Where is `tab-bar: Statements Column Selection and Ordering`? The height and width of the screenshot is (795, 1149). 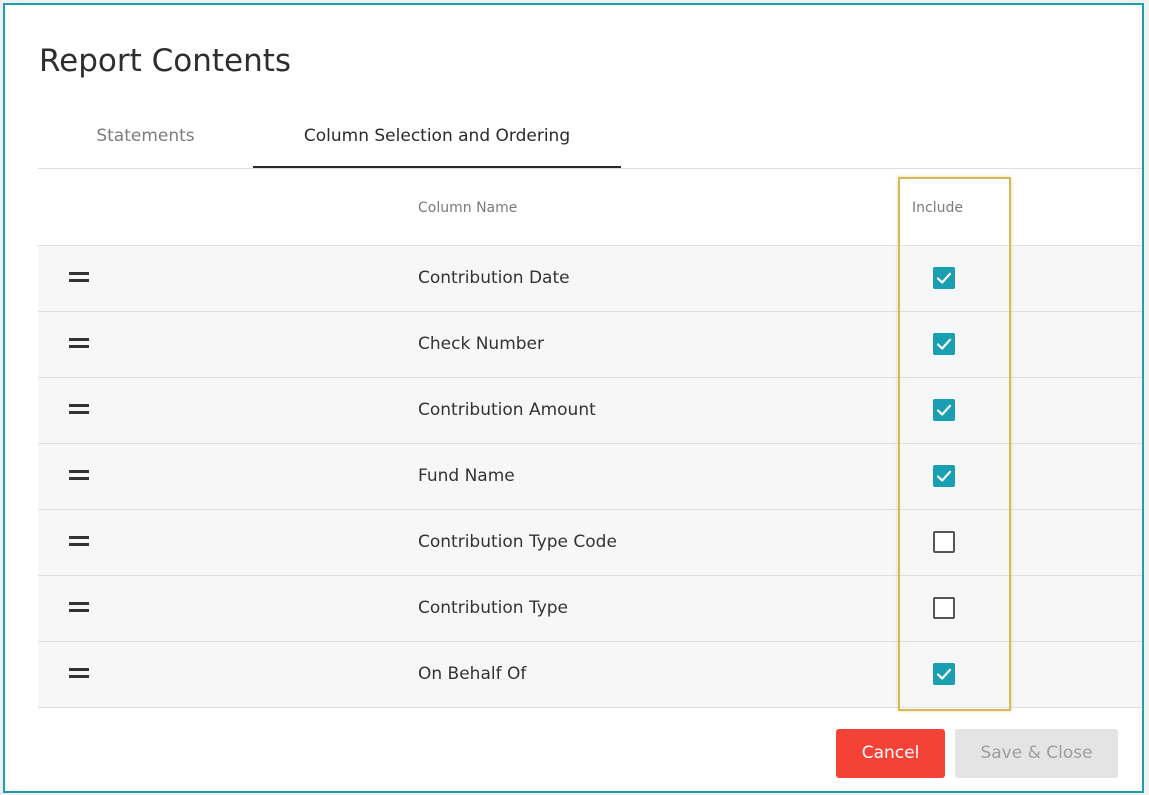 tab-bar: Statements Column Selection and Ordering is located at coordinates (590, 139).